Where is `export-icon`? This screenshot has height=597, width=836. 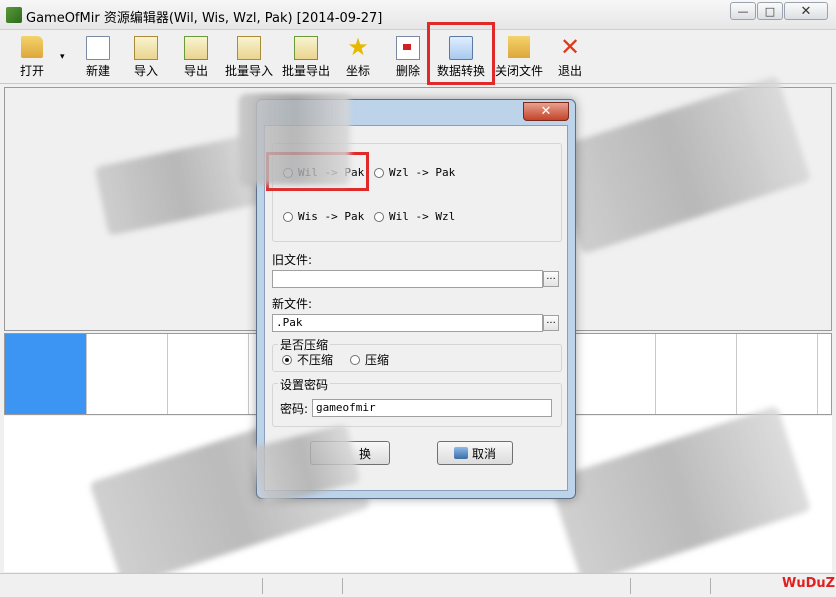
export-icon is located at coordinates (196, 48).